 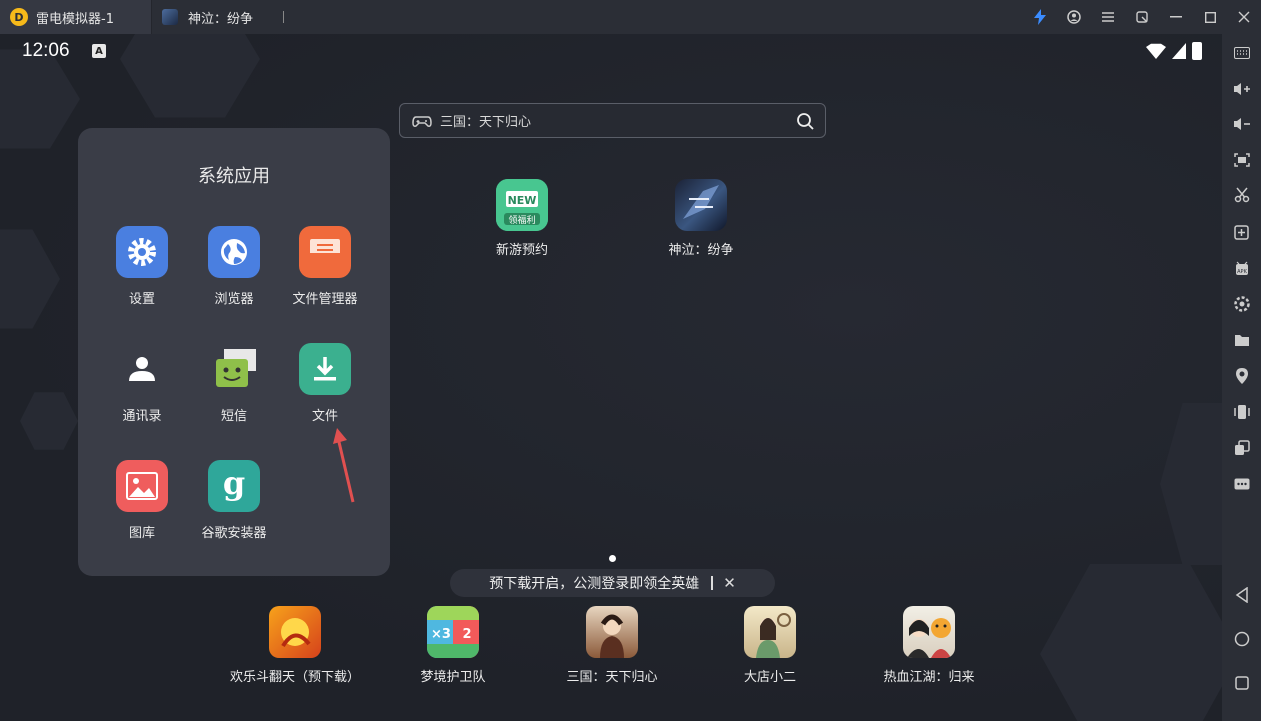 I want to click on red-arrow-icon, so click(x=344, y=465).